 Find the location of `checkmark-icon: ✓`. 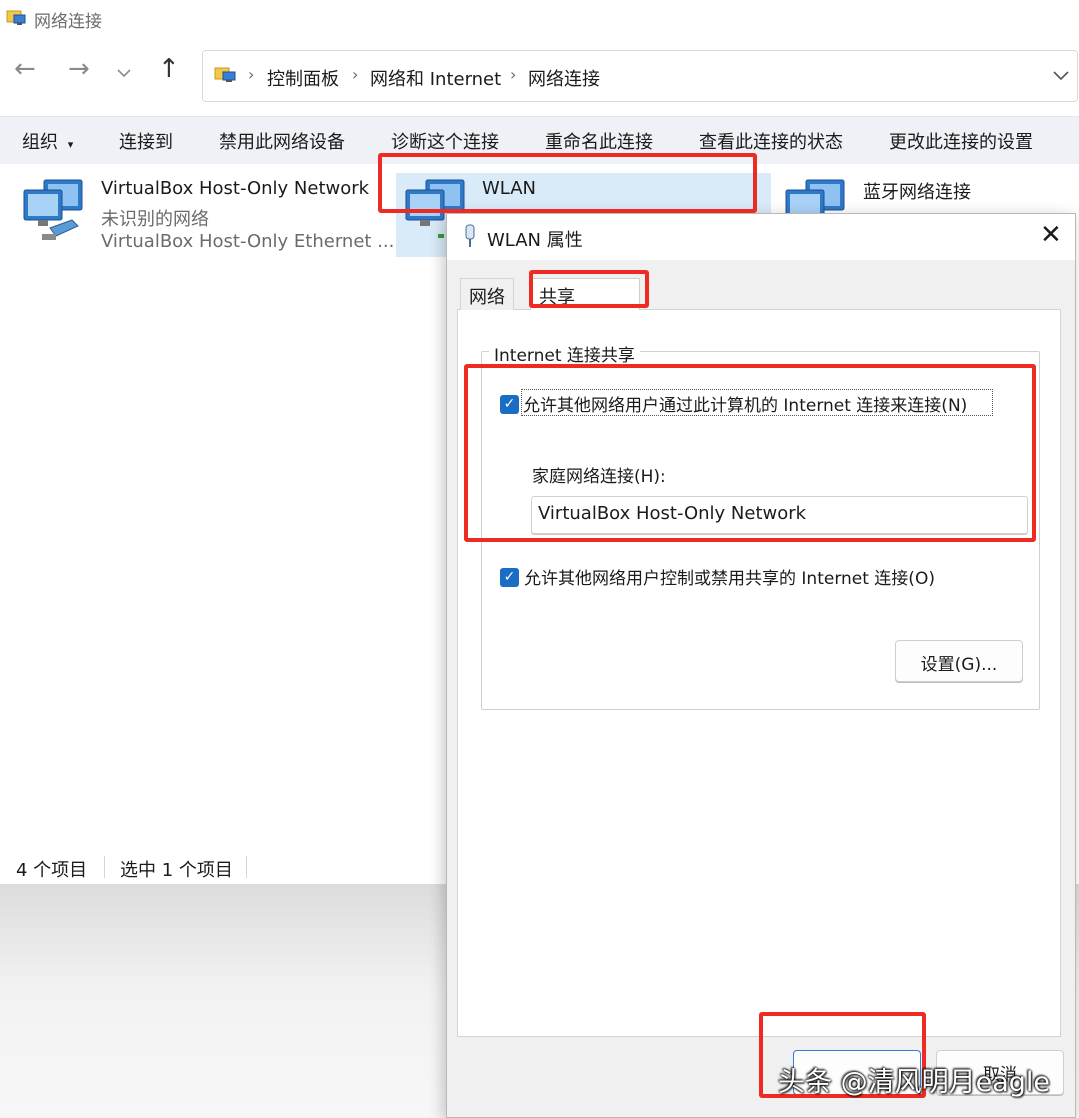

checkmark-icon: ✓ is located at coordinates (509, 577).